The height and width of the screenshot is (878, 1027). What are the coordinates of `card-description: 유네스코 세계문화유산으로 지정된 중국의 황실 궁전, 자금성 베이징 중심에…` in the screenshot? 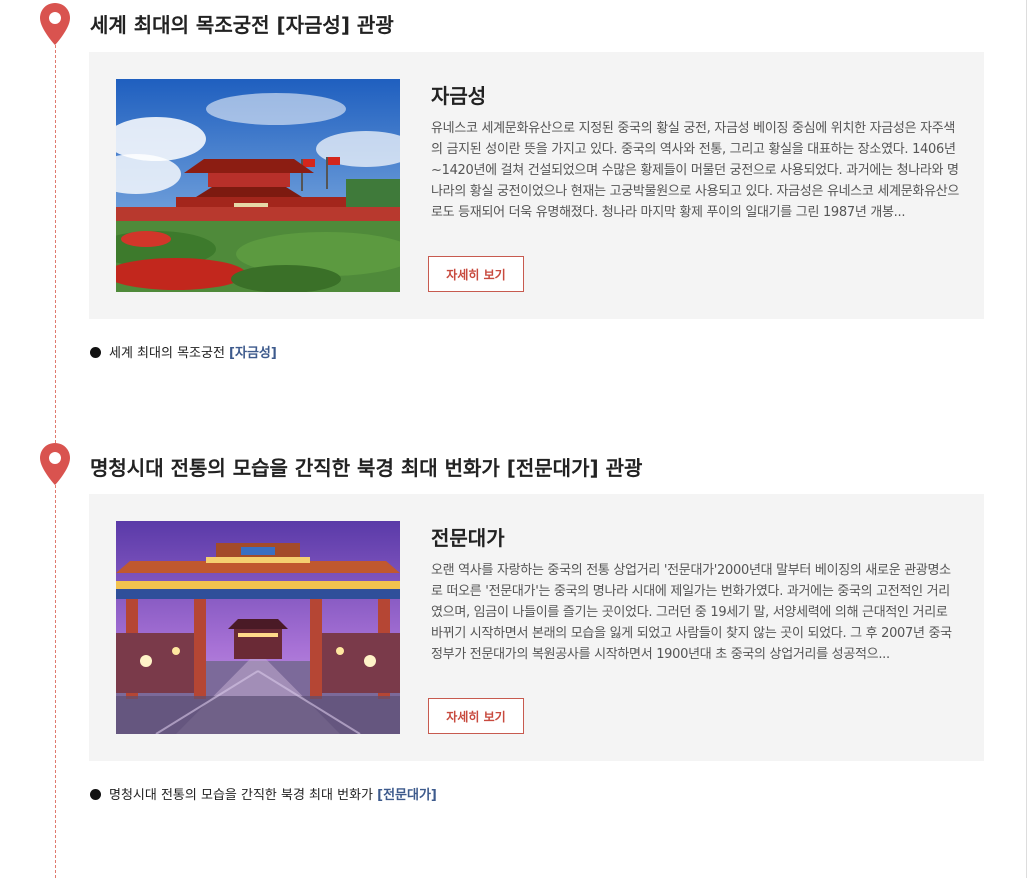 It's located at (695, 170).